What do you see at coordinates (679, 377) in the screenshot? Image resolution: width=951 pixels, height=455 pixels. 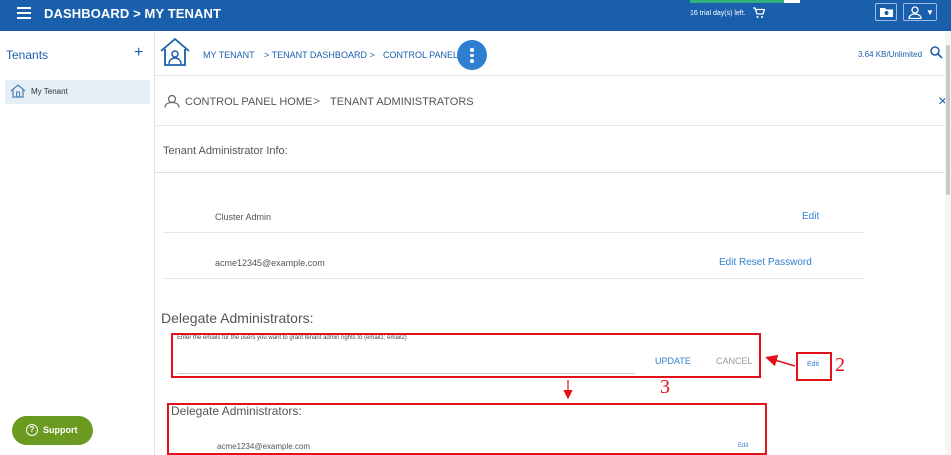 I see `annotation-arrows` at bounding box center [679, 377].